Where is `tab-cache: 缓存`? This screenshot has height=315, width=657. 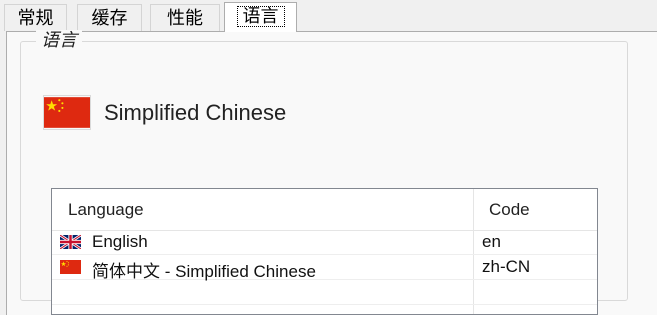
tab-cache: 缓存 is located at coordinates (109, 17).